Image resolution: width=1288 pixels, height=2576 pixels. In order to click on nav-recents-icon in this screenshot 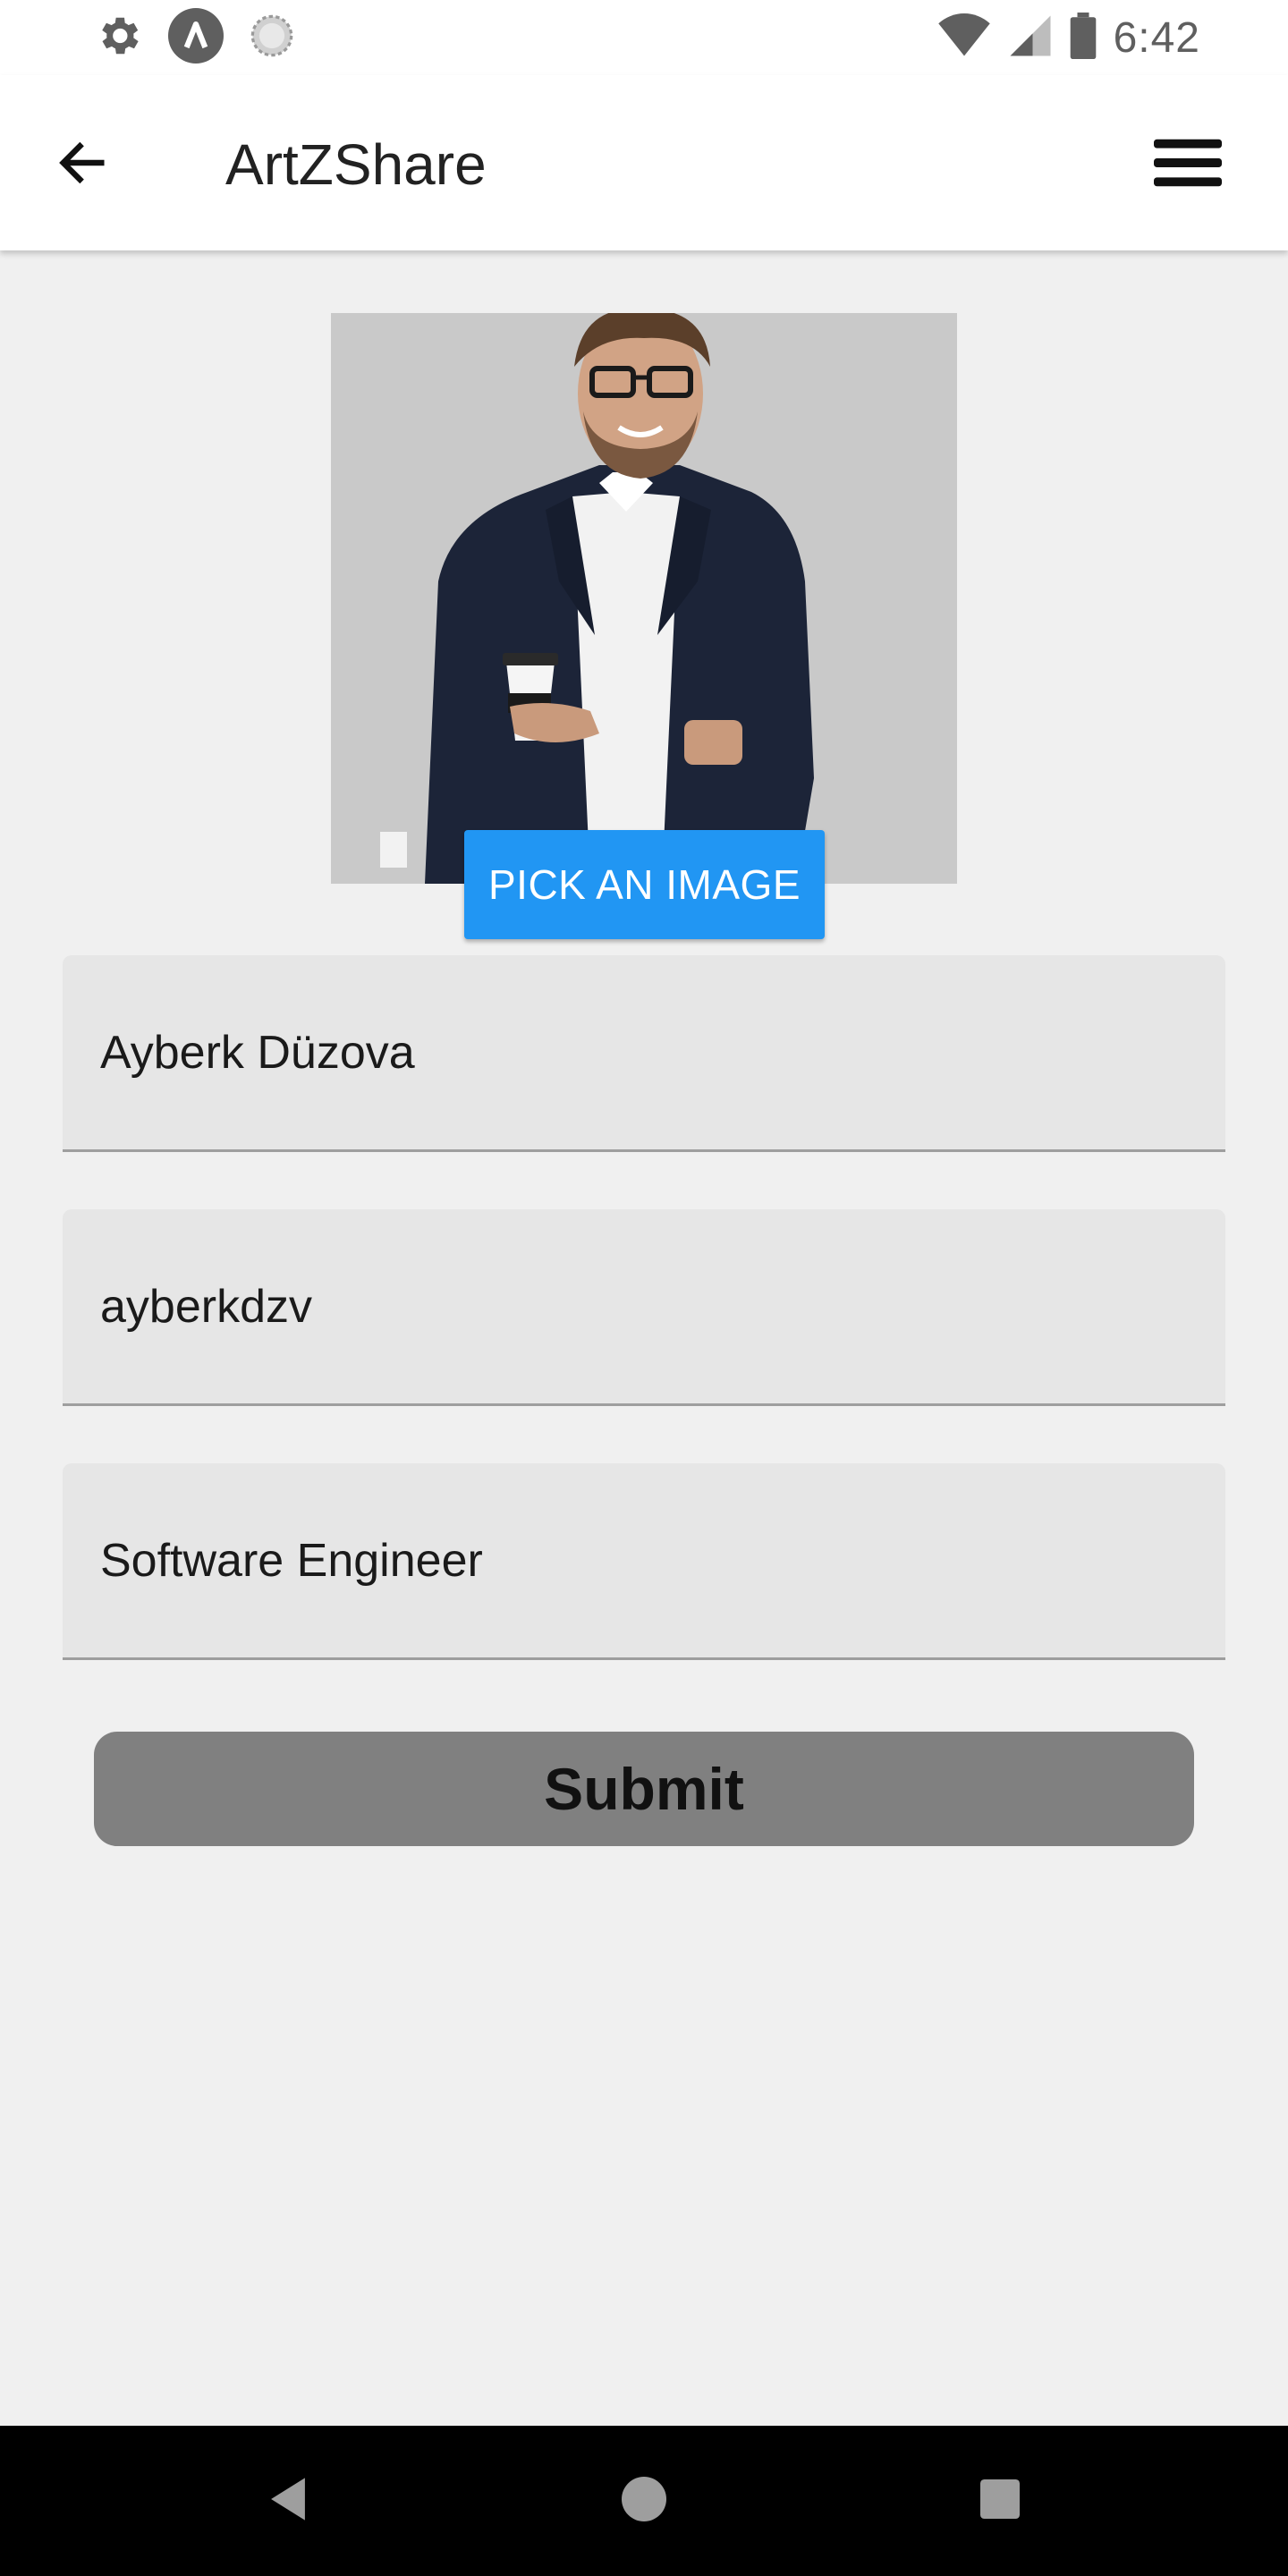, I will do `click(1000, 2501)`.